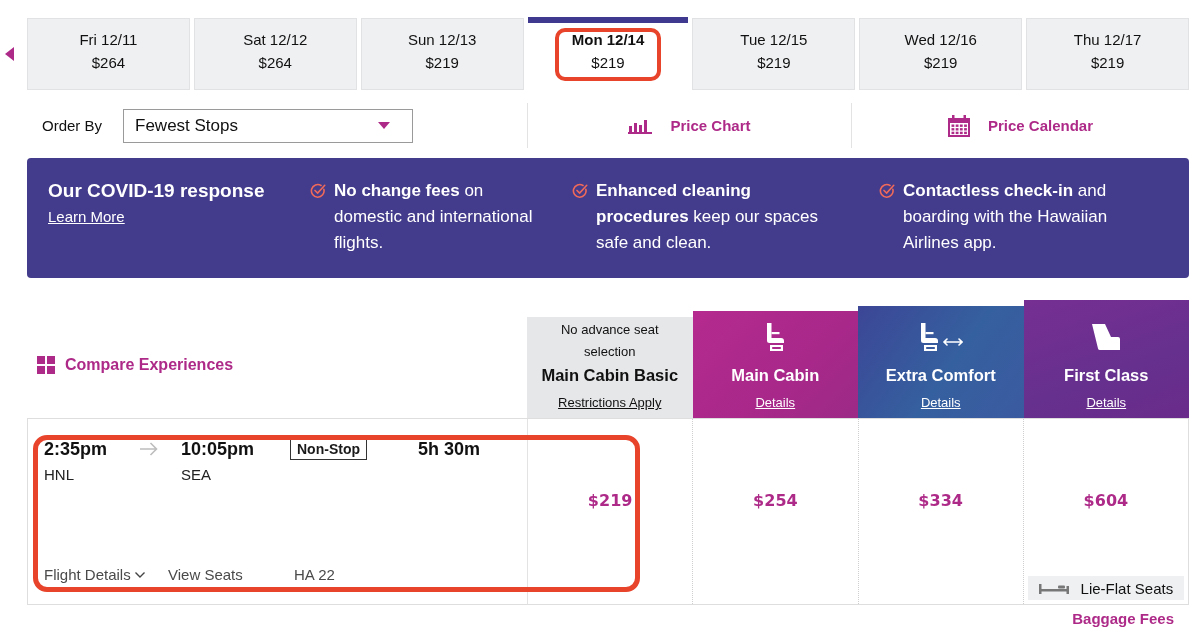 The height and width of the screenshot is (630, 1200). Describe the element at coordinates (775, 375) in the screenshot. I see `fare-class-name: Main Cabin` at that location.